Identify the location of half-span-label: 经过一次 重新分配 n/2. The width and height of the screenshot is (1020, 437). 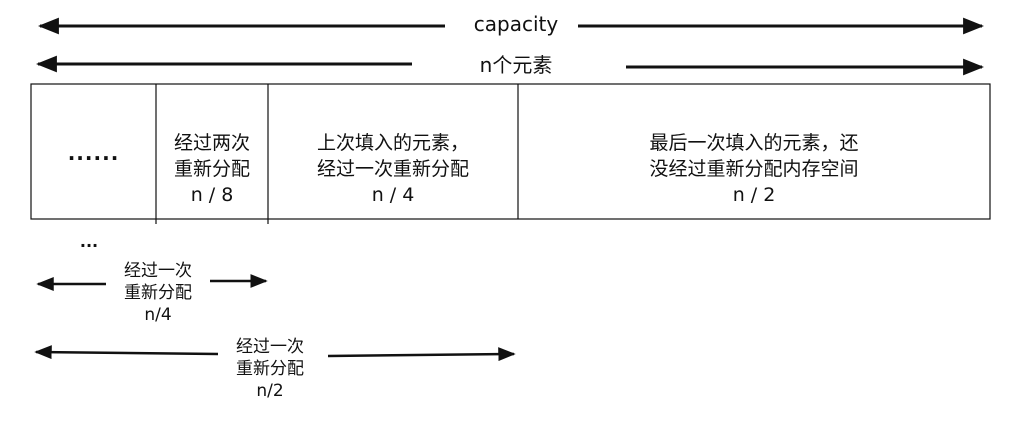
(270, 369).